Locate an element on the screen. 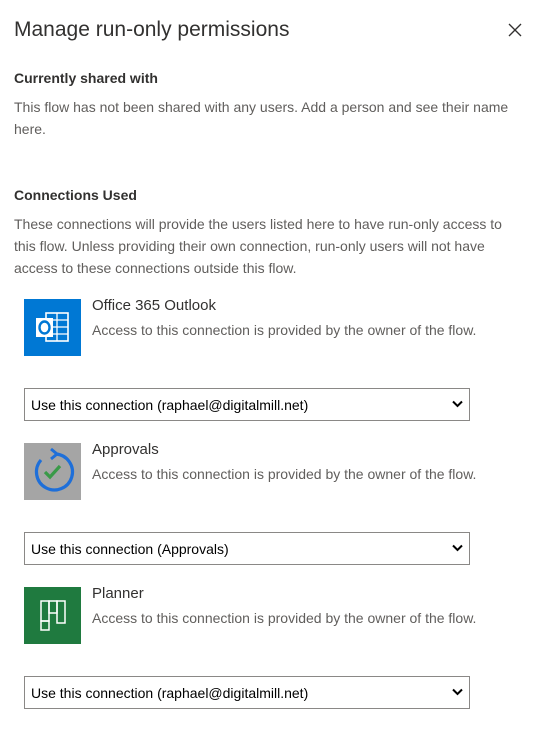  approvals-connection-select: Use this connection (Approvals) is located at coordinates (247, 548).